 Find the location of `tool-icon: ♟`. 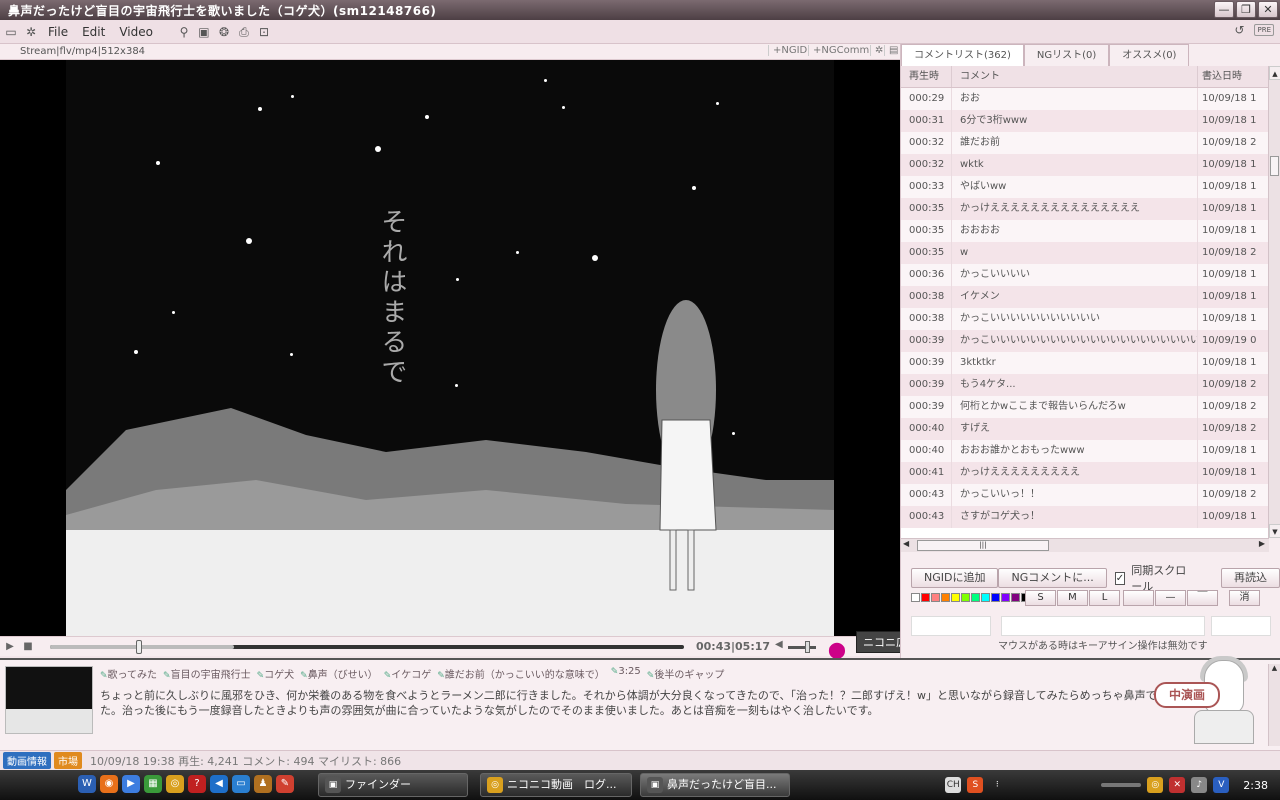

tool-icon: ♟ is located at coordinates (263, 784).